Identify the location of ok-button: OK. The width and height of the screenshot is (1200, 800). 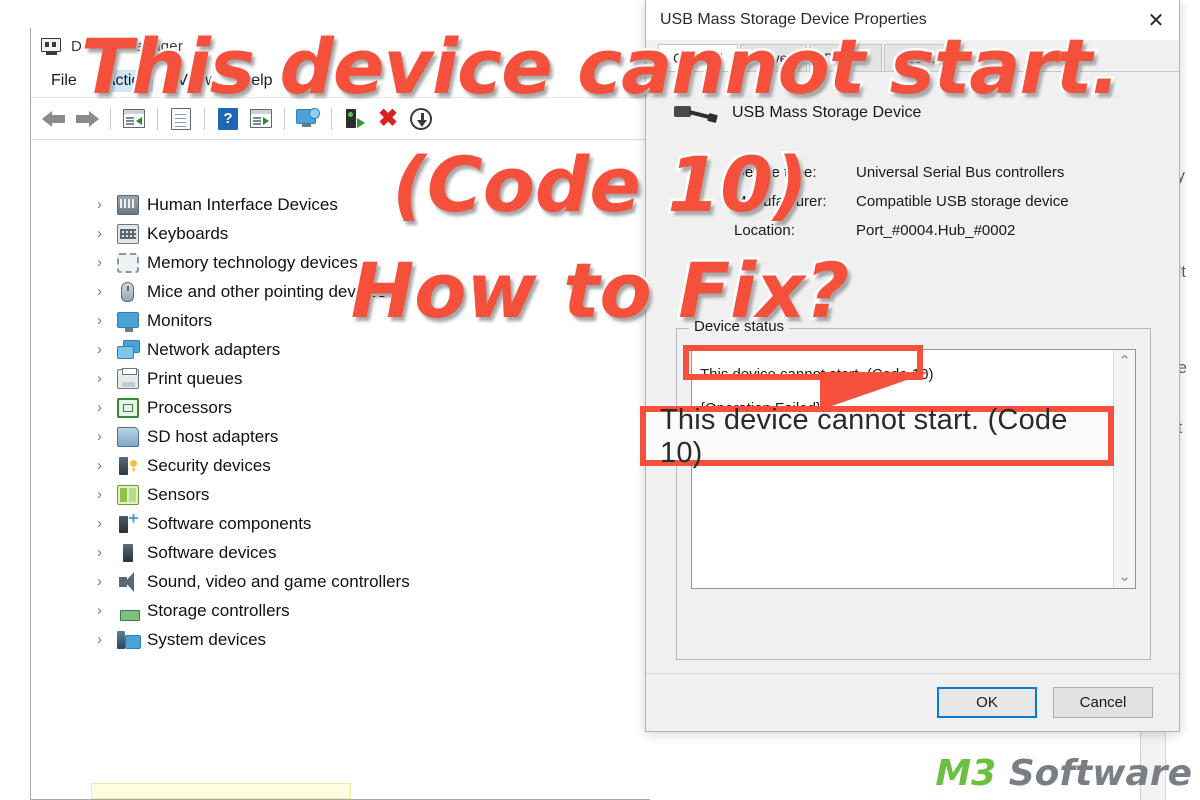
(987, 702).